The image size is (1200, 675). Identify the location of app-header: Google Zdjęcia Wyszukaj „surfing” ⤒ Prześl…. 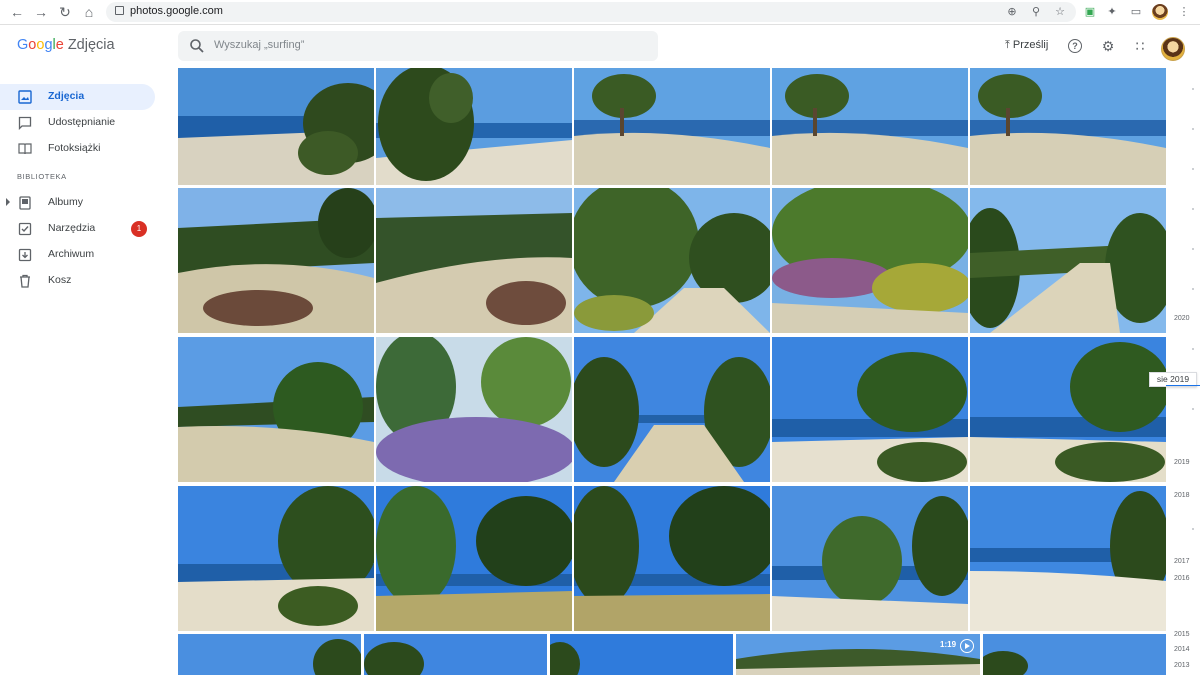
(600, 46).